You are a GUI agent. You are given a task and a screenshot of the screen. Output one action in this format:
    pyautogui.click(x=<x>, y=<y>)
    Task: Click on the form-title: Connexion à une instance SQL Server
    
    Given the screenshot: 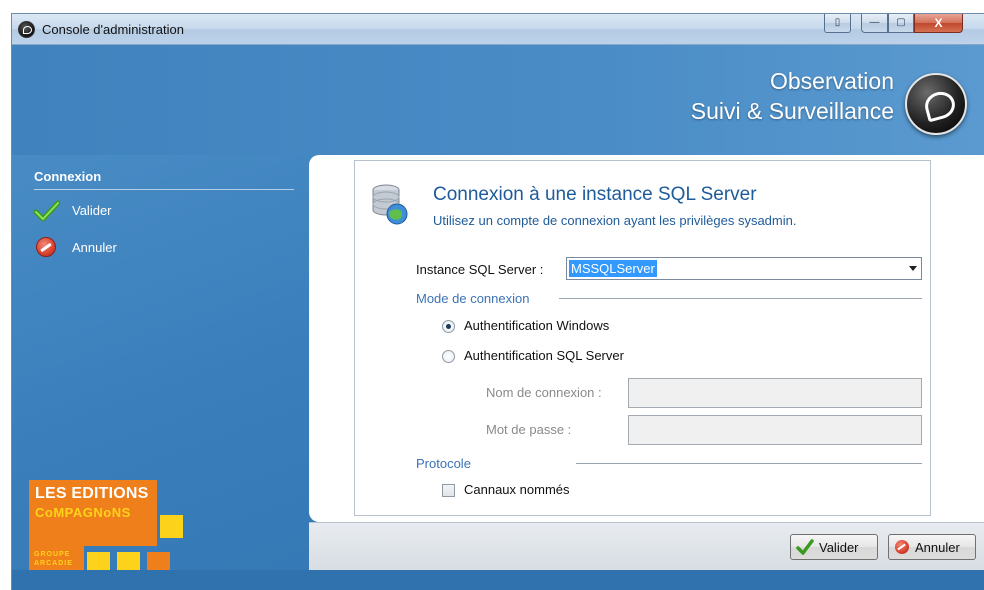 What is the action you would take?
    pyautogui.click(x=595, y=194)
    